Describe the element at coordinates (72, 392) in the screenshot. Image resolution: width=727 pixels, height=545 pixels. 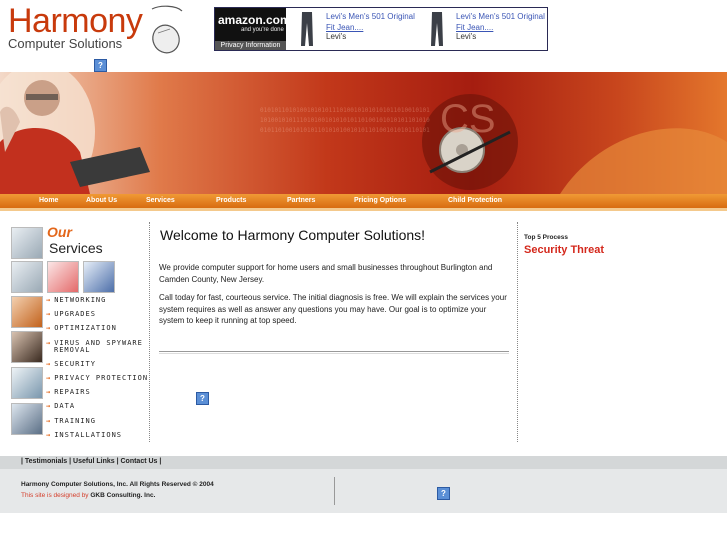
I see `service-label: REPAIRS` at that location.